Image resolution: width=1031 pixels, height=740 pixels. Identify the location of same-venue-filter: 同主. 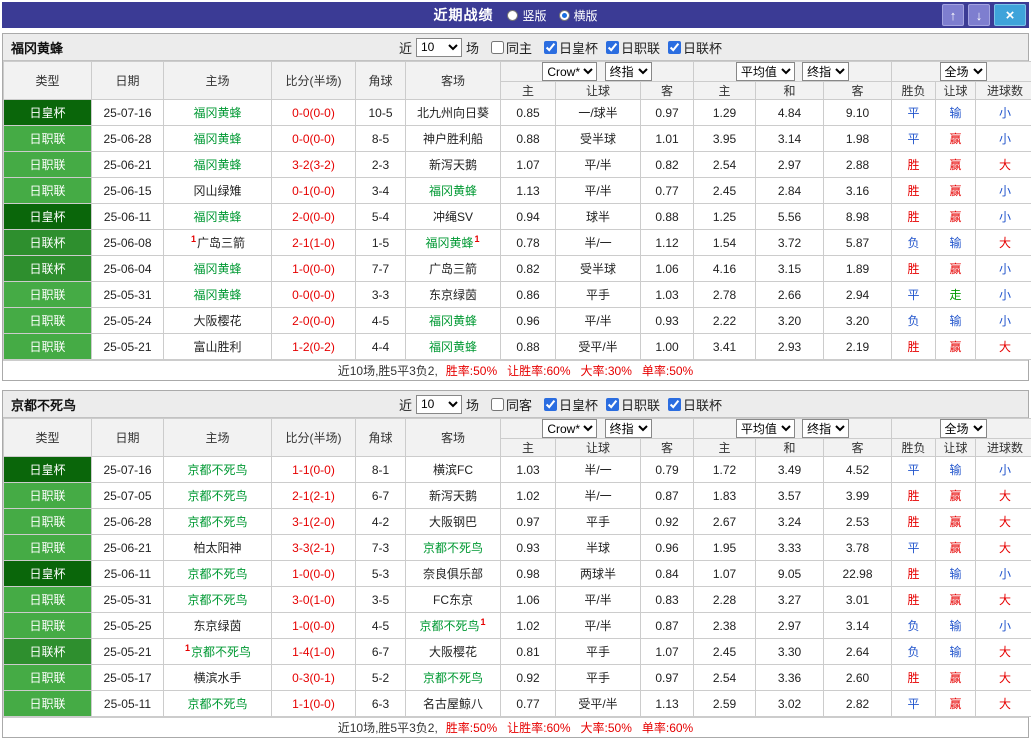
(511, 47).